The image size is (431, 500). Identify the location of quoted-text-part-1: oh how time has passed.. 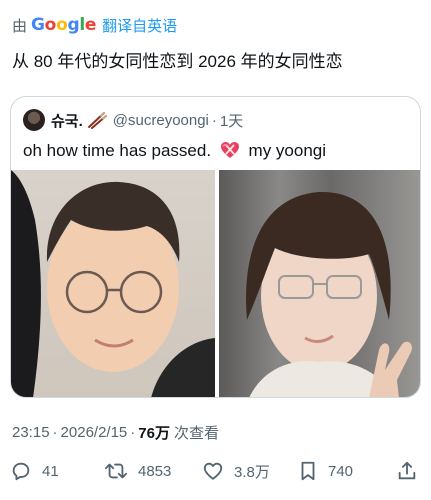
(117, 150).